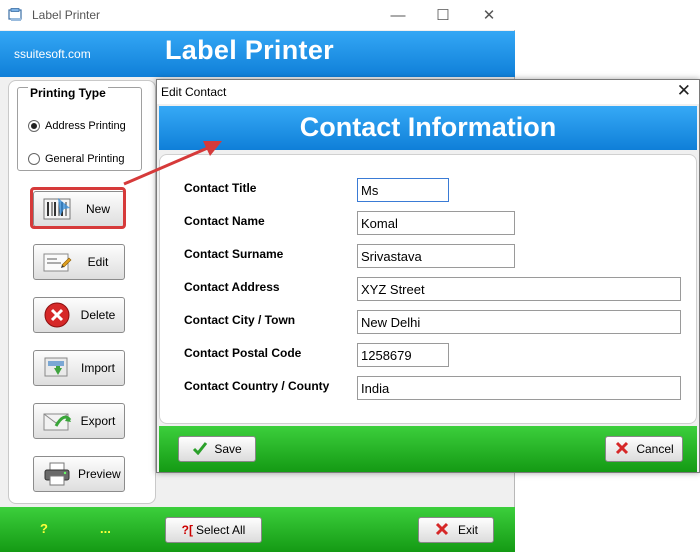 The image size is (700, 552). Describe the element at coordinates (249, 50) in the screenshot. I see `banner-title: Label Printer` at that location.